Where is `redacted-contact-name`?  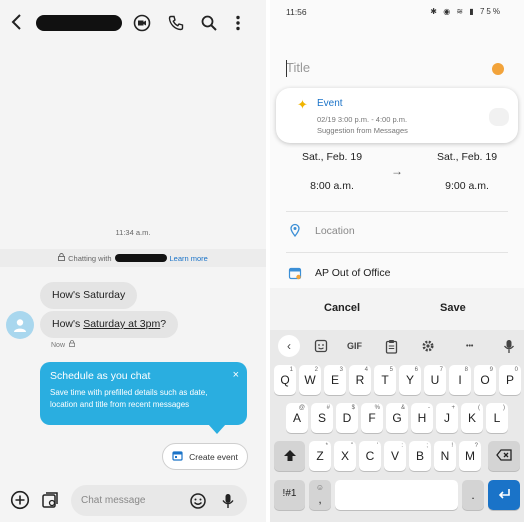
redacted-contact-name is located at coordinates (79, 23).